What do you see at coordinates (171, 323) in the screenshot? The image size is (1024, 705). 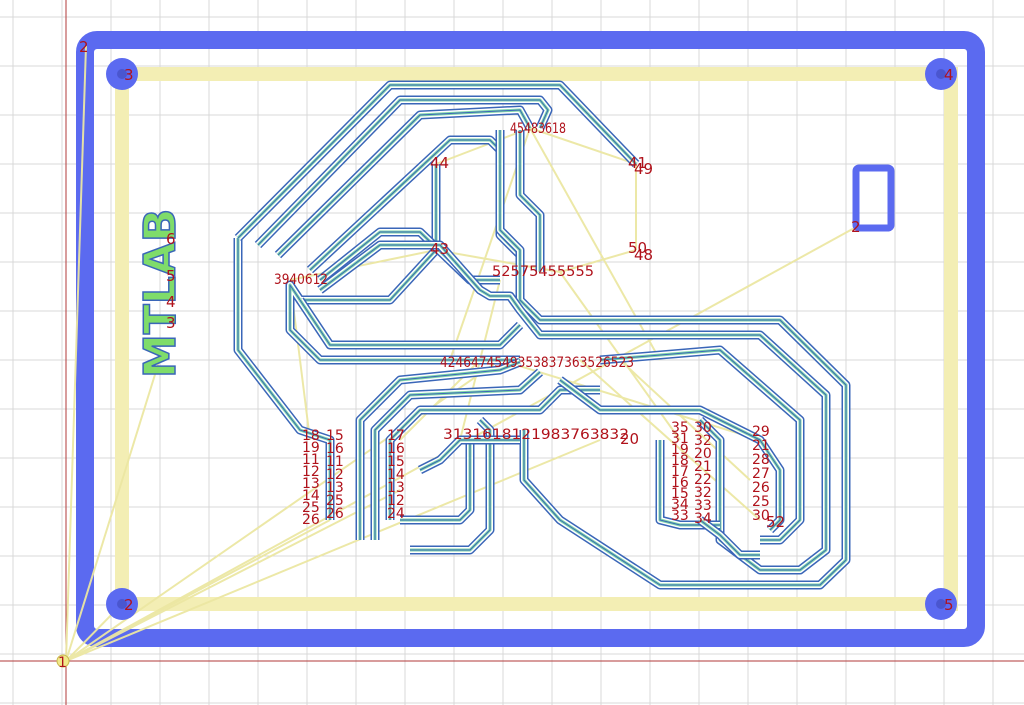 I see `silkscreen-label: 3` at bounding box center [171, 323].